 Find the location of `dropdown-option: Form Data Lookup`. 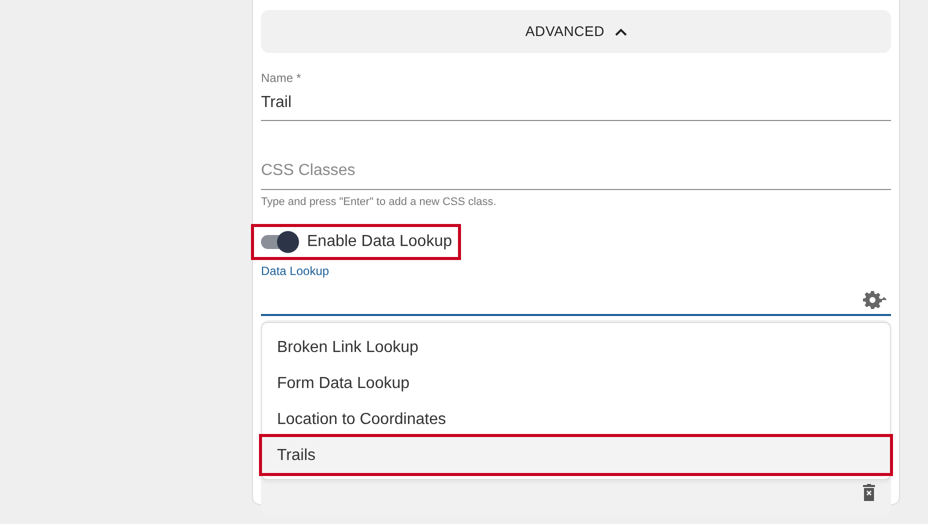

dropdown-option: Form Data Lookup is located at coordinates (576, 382).